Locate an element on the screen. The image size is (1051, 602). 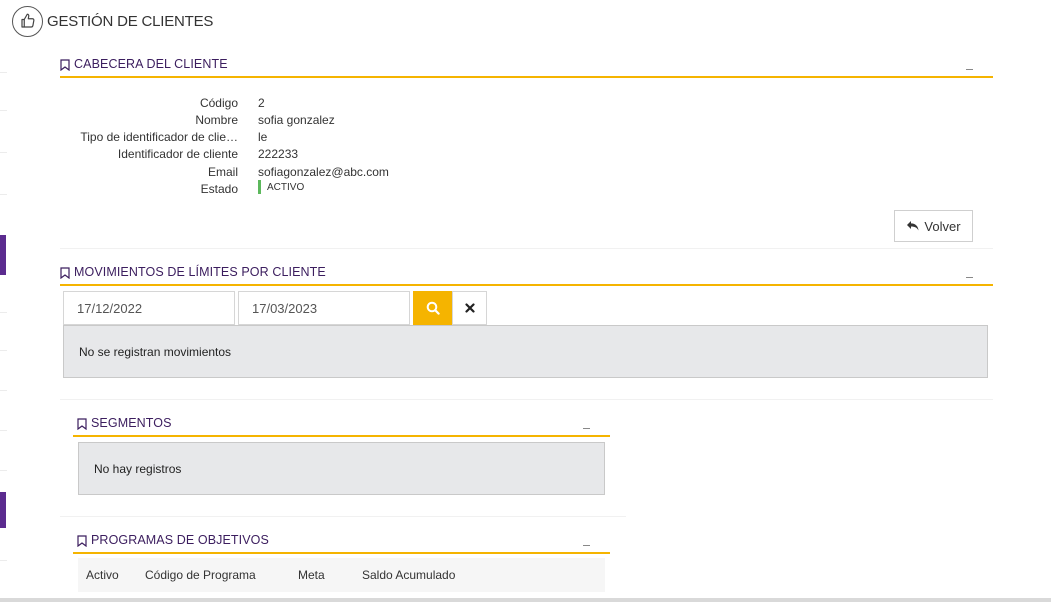
thumbs-up-icon is located at coordinates (27, 21).